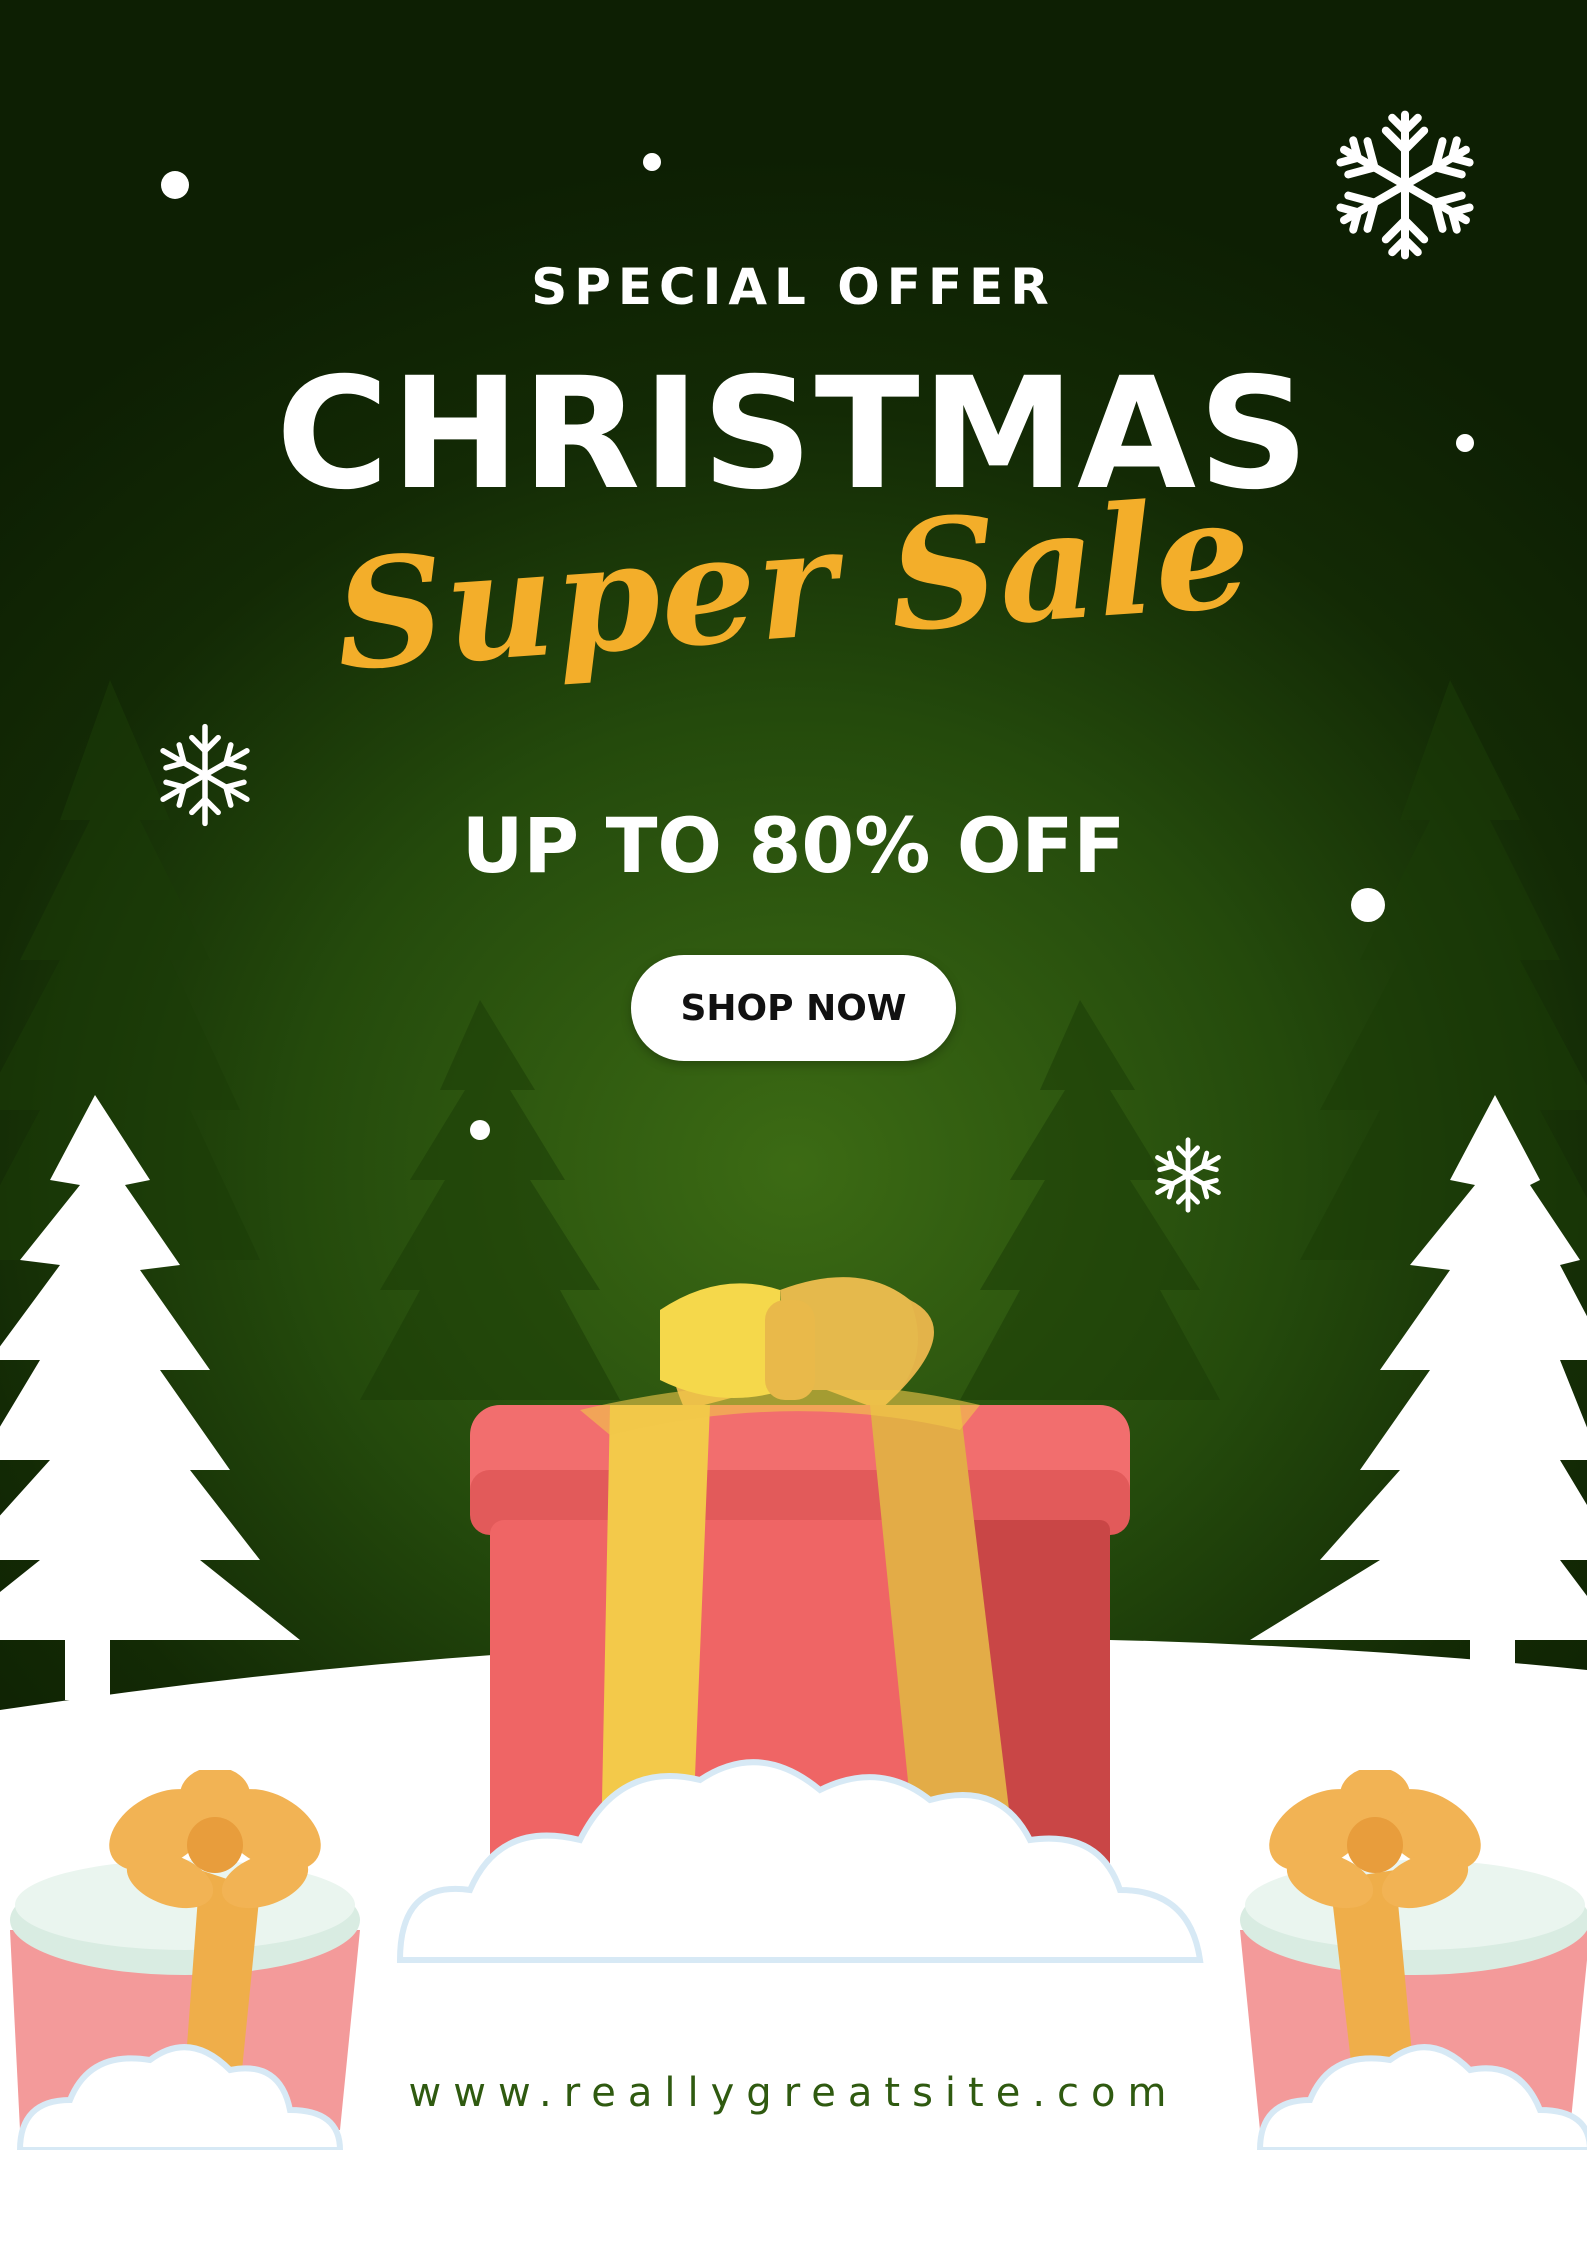 The height and width of the screenshot is (2245, 1587). What do you see at coordinates (793, 2093) in the screenshot?
I see `website-url: www.reallygreatsite.com` at bounding box center [793, 2093].